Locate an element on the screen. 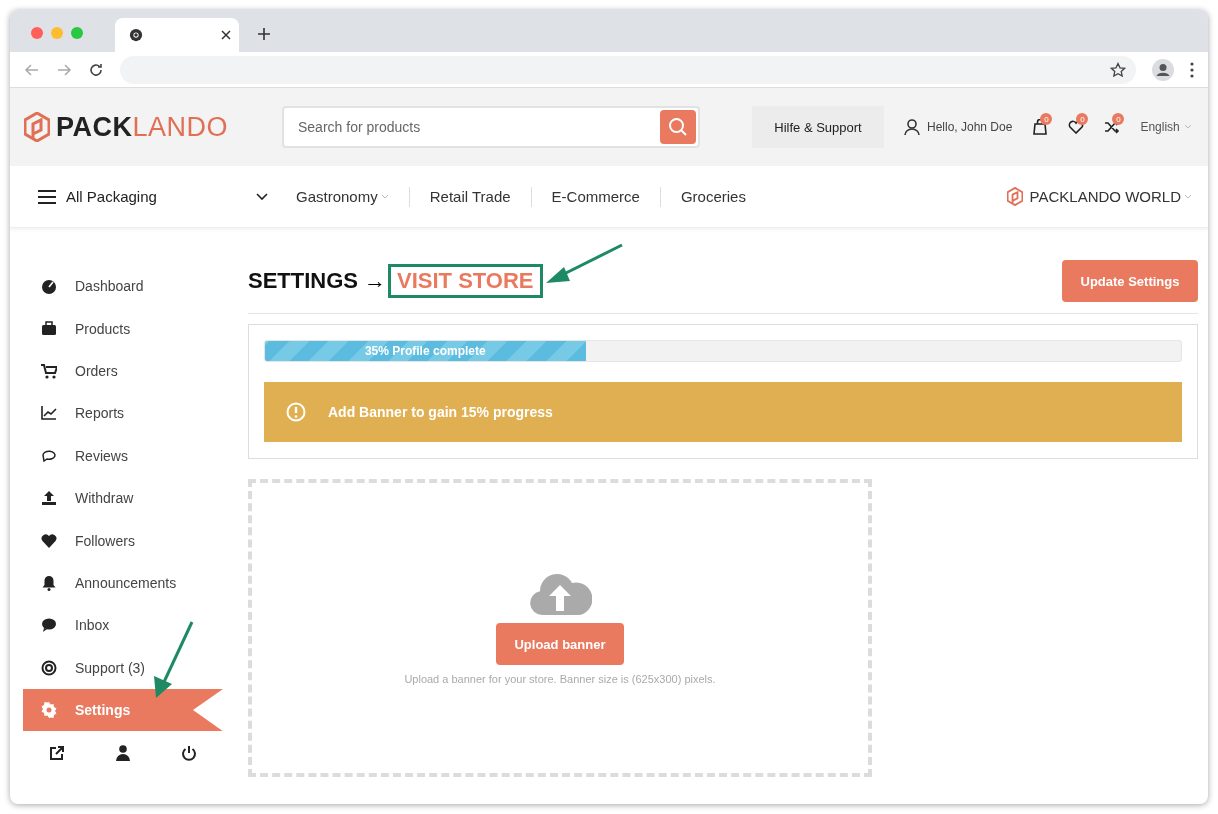 The image size is (1218, 814). support-button: Hilfe & Support is located at coordinates (818, 127).